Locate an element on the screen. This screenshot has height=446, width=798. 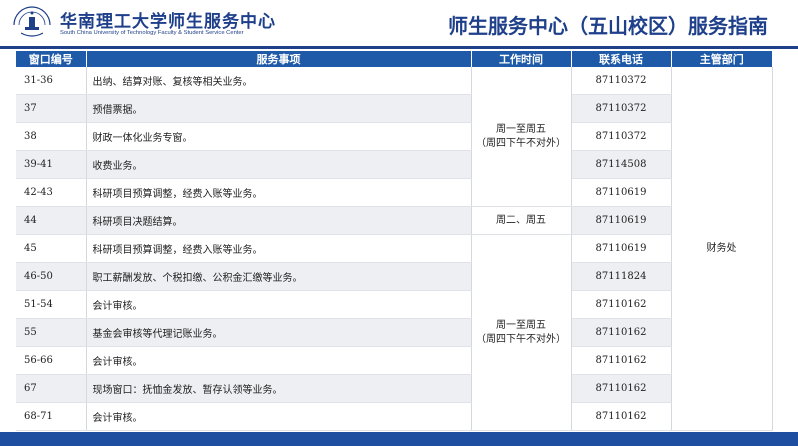
window-number: 45 is located at coordinates (51, 248).